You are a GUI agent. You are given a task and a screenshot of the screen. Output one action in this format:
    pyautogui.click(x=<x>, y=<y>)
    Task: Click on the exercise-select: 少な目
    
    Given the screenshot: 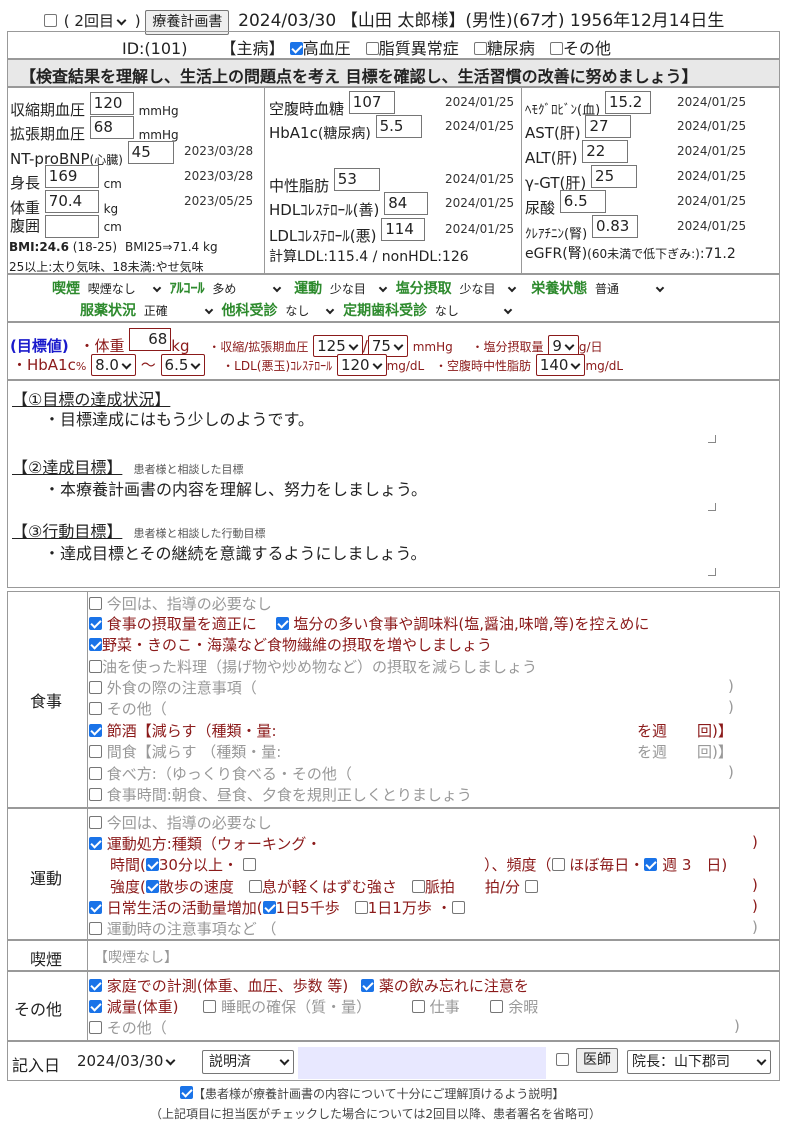 What is the action you would take?
    pyautogui.click(x=358, y=290)
    